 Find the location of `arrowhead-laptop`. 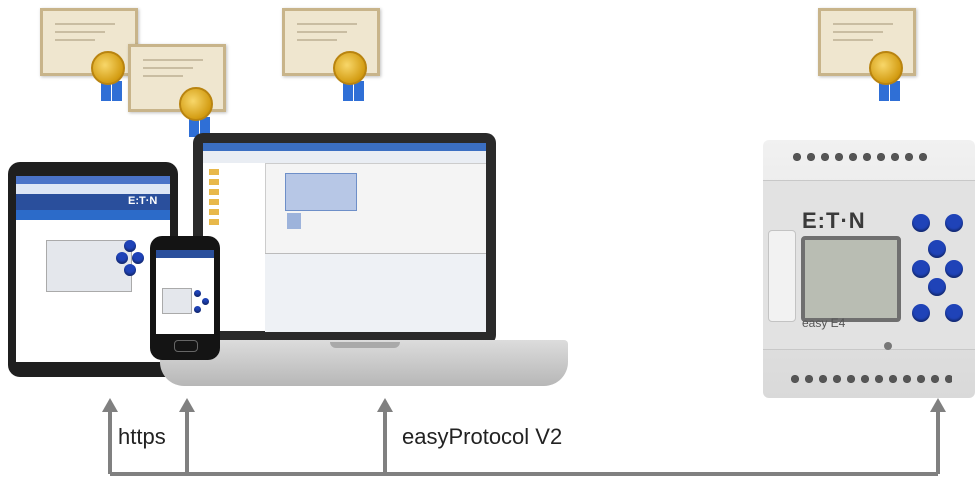

arrowhead-laptop is located at coordinates (385, 405).